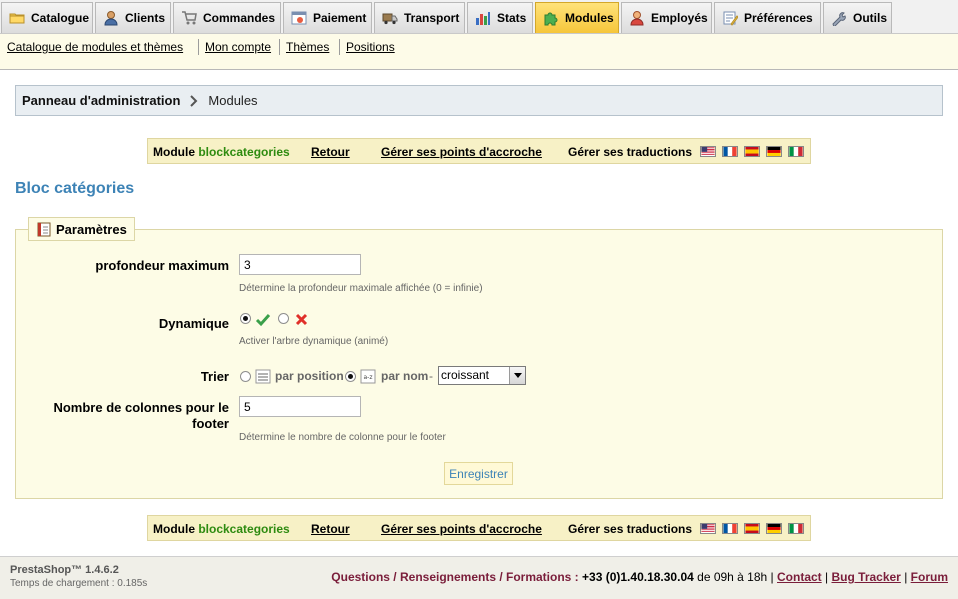 The image size is (958, 599). I want to click on payment-icon, so click(299, 18).